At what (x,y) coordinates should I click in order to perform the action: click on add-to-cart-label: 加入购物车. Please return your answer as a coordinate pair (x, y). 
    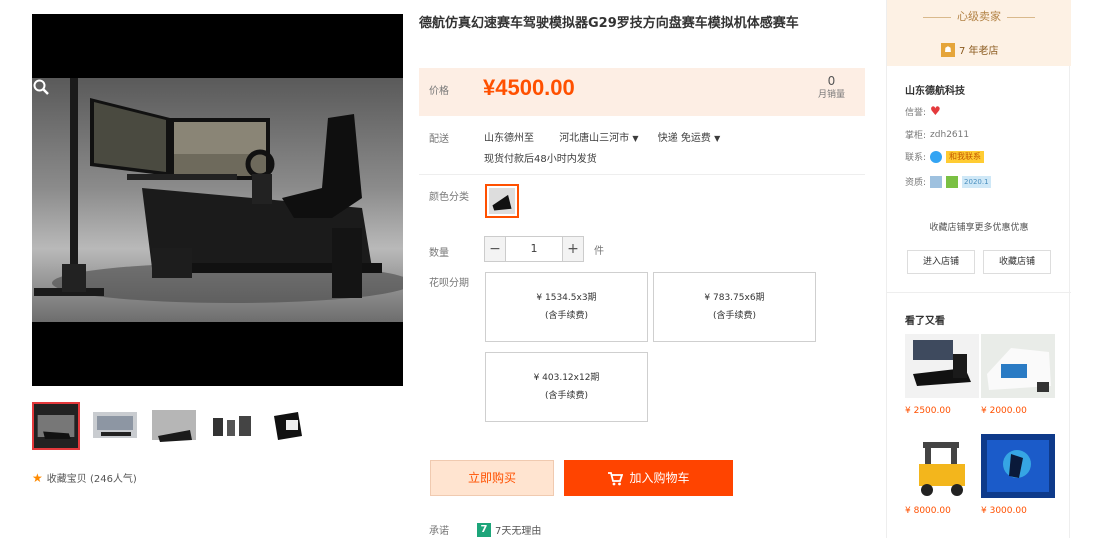
    Looking at the image, I should click on (659, 478).